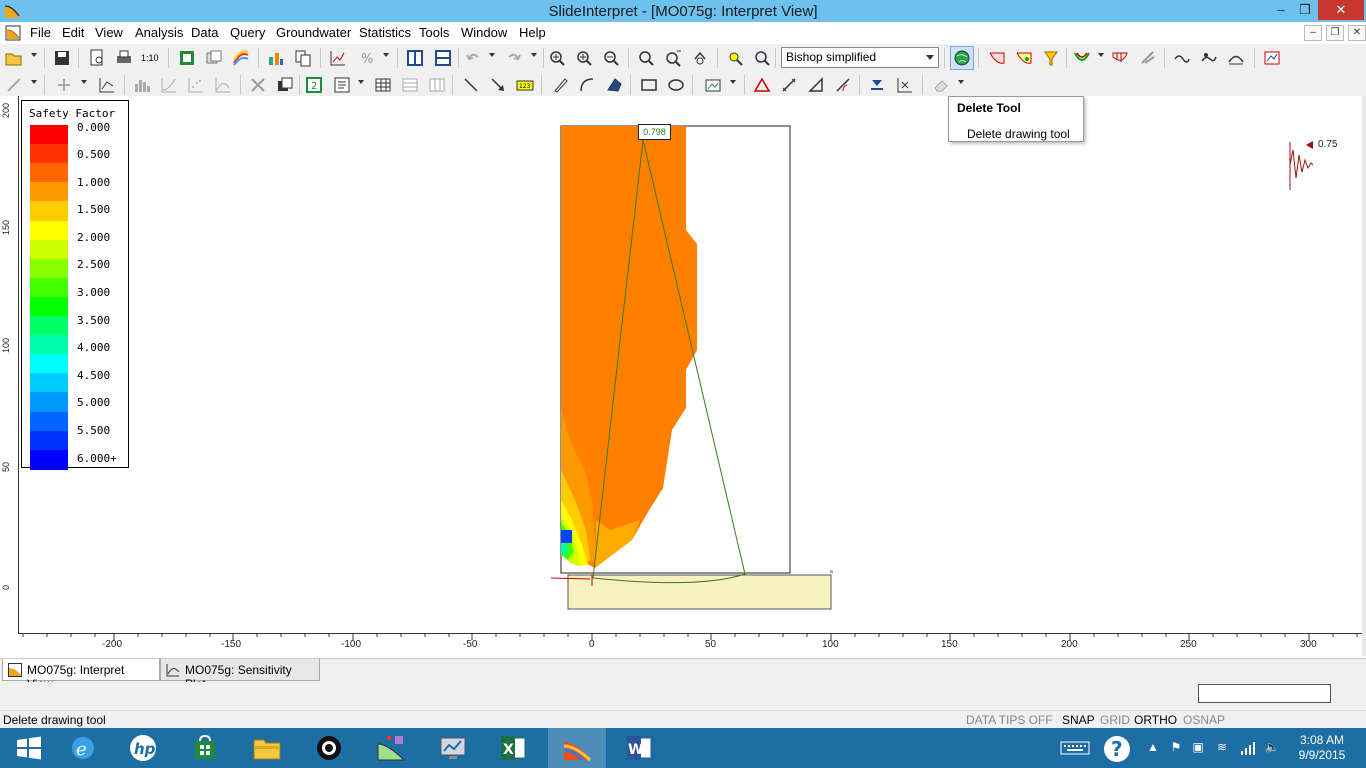 The image size is (1366, 768). Describe the element at coordinates (1222, 748) in the screenshot. I see `wifi-icon: ≋` at that location.